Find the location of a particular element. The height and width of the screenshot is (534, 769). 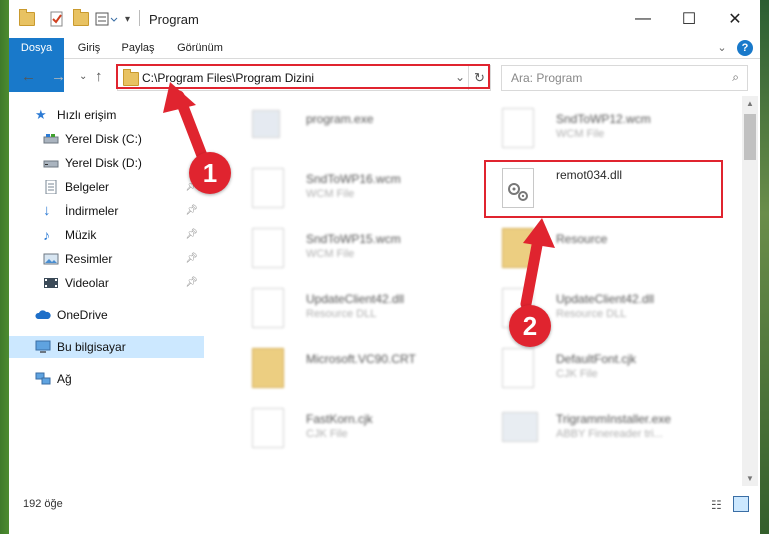

sidebar-item-label: Yerel Disk (C:) is located at coordinates (103, 139).